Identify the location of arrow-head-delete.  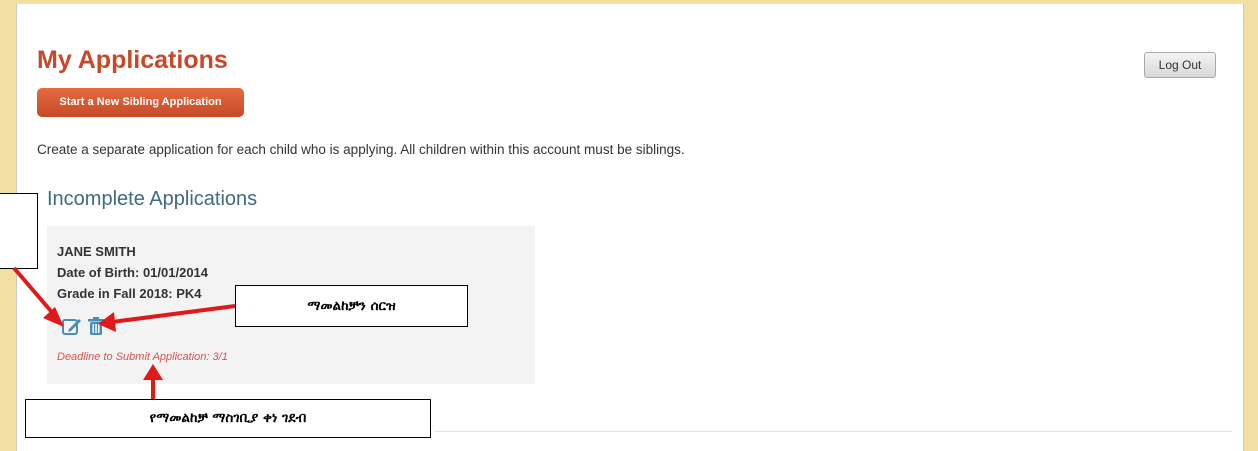
(107, 322).